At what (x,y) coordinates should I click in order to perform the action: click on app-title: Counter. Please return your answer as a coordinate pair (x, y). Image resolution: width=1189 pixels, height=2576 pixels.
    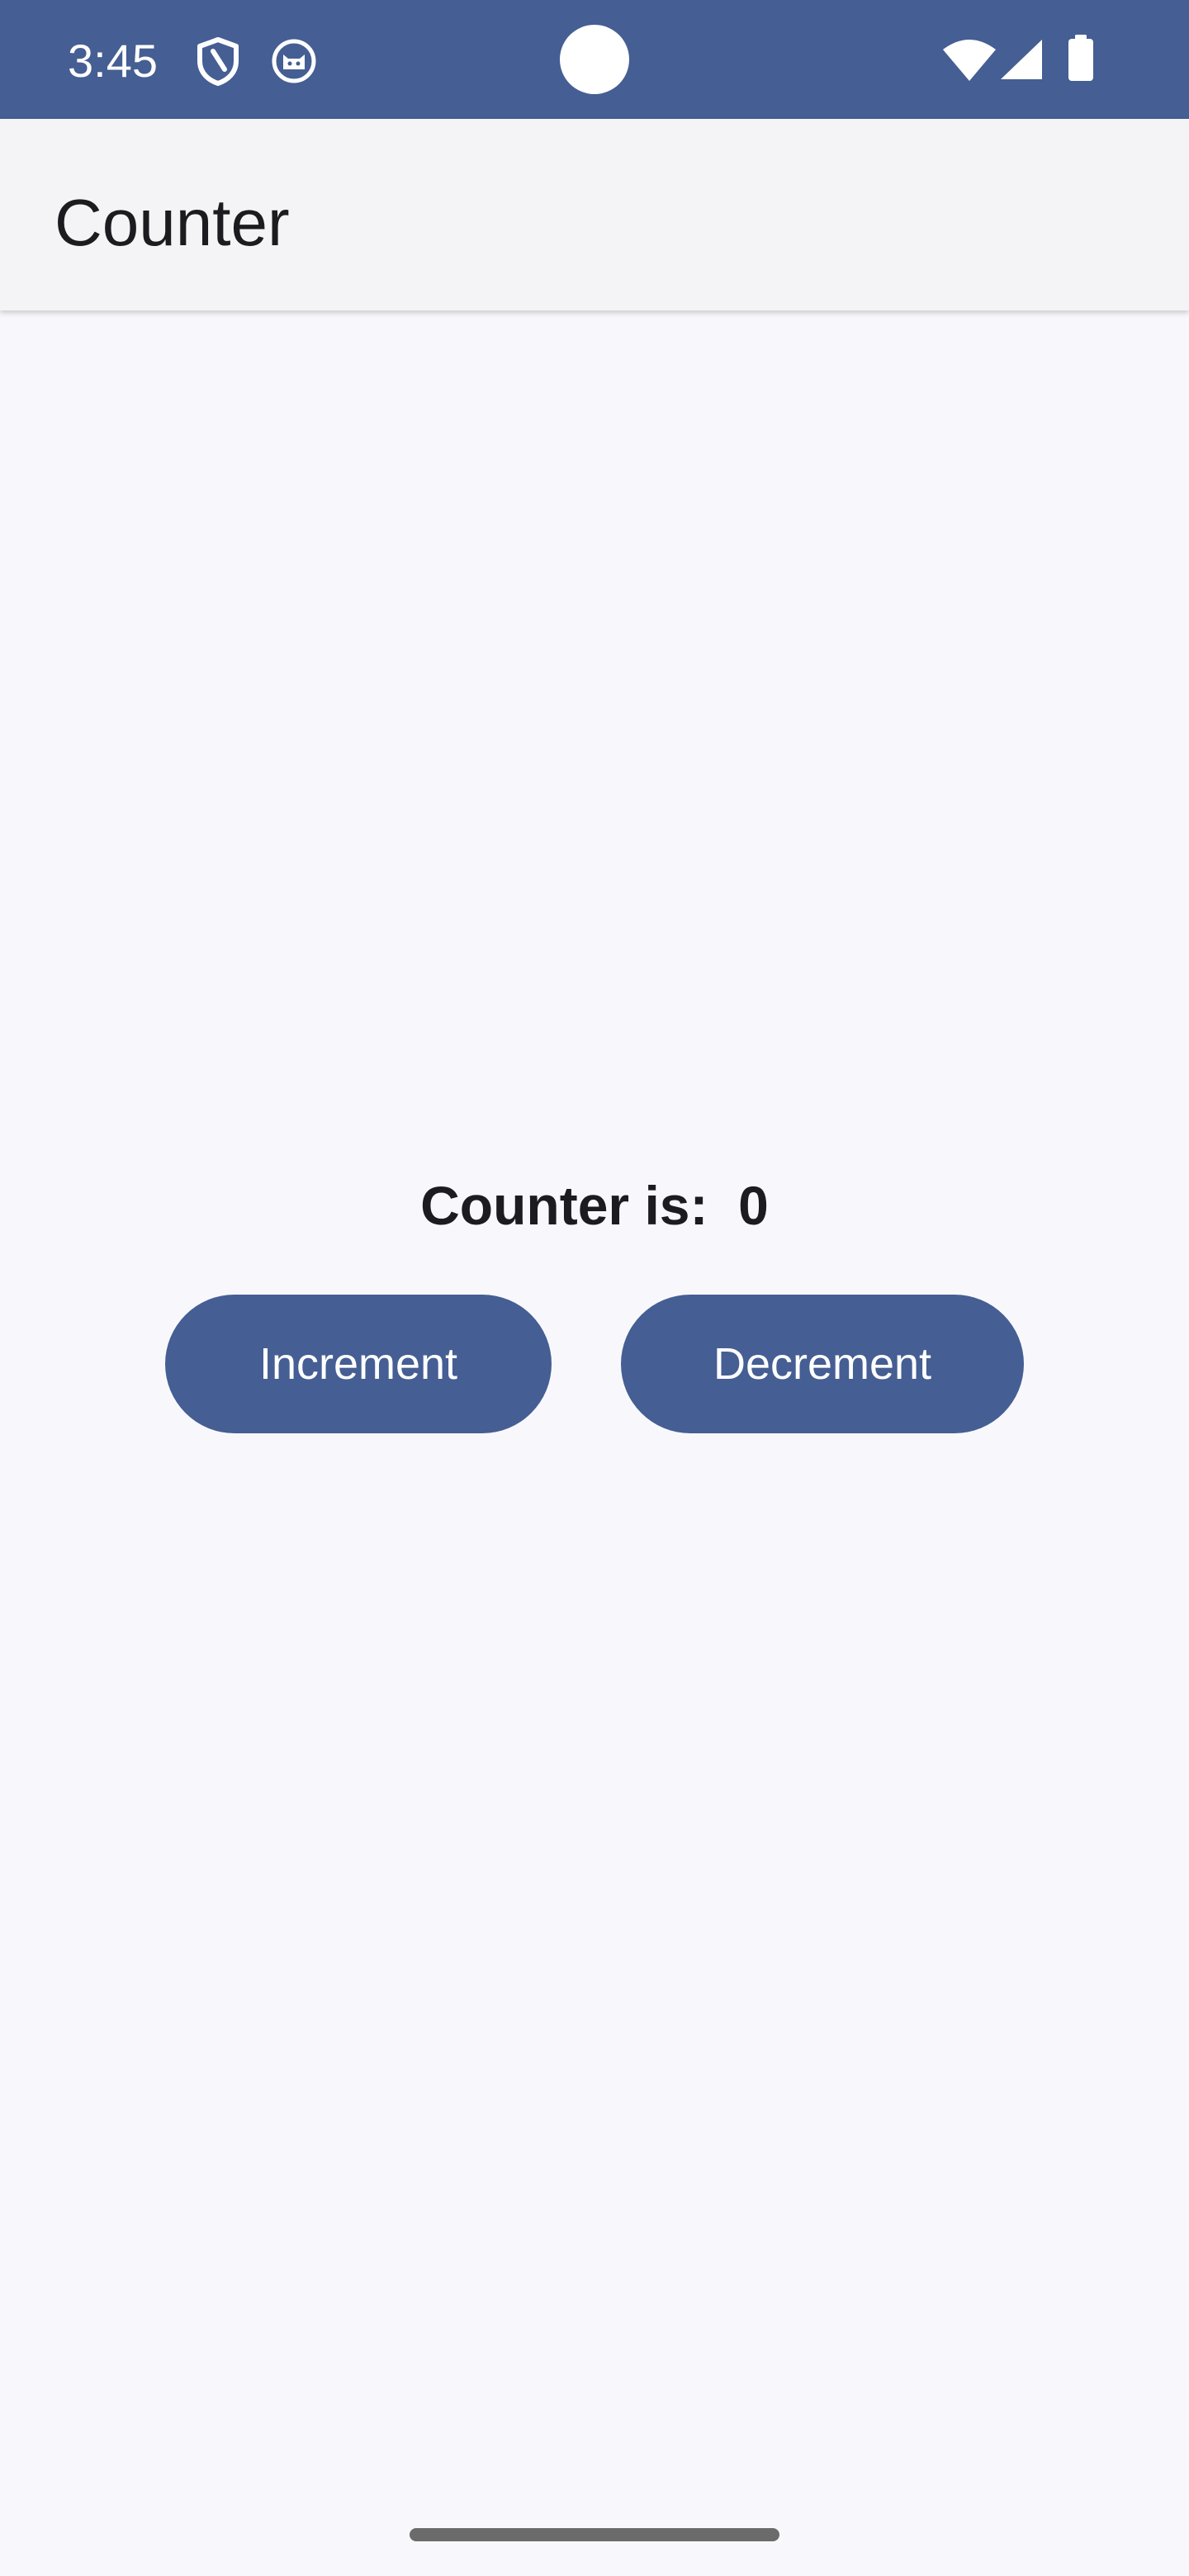
    Looking at the image, I should click on (172, 222).